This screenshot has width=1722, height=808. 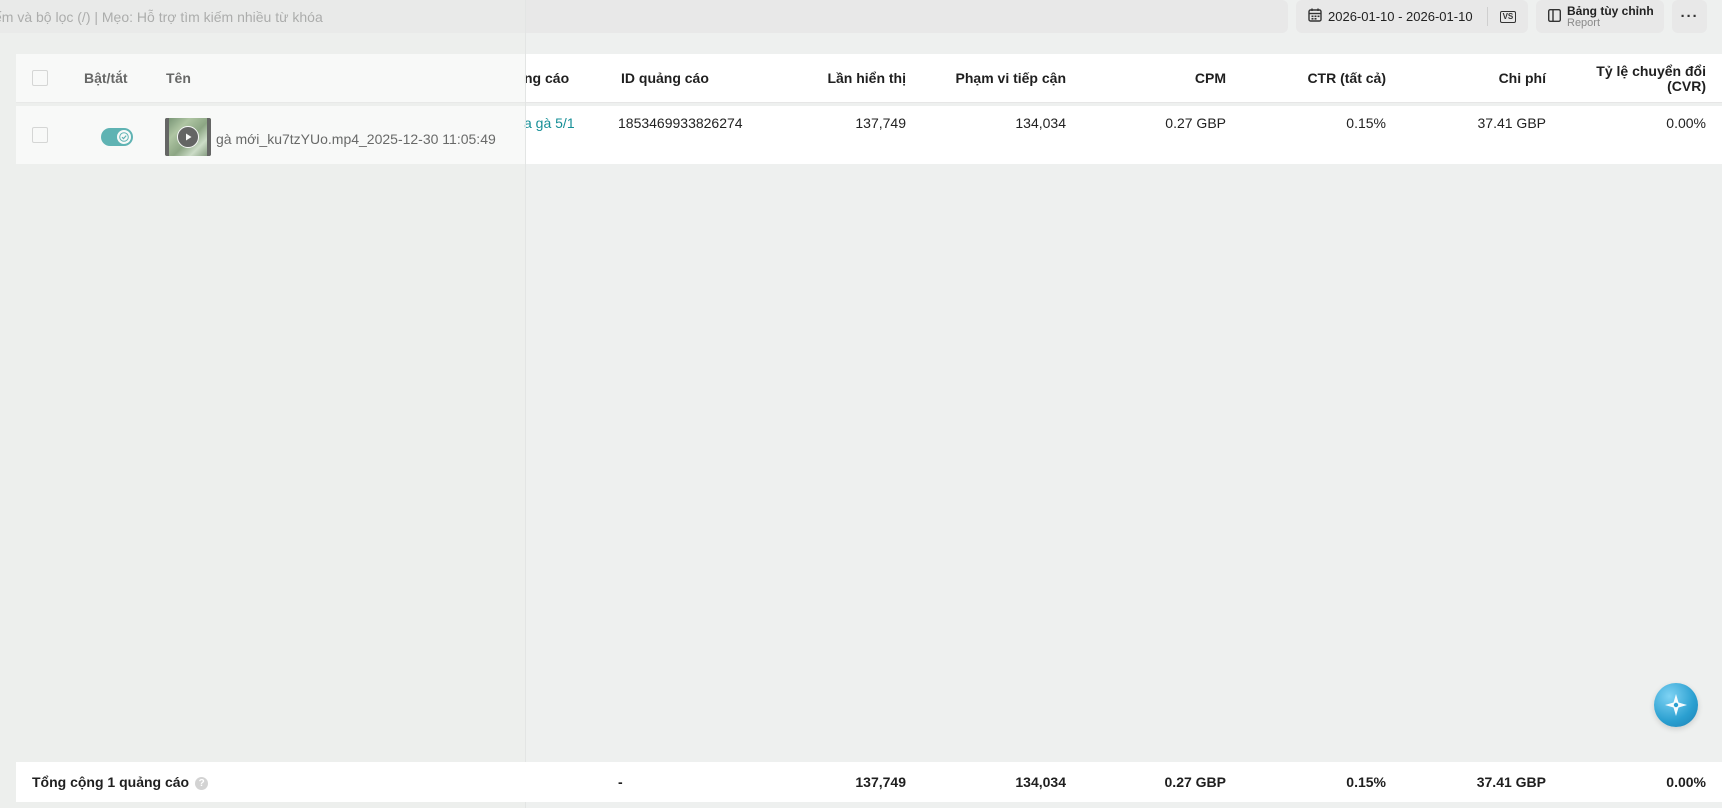 I want to click on header-ctr: CTR (tất cả), so click(x=1311, y=78).